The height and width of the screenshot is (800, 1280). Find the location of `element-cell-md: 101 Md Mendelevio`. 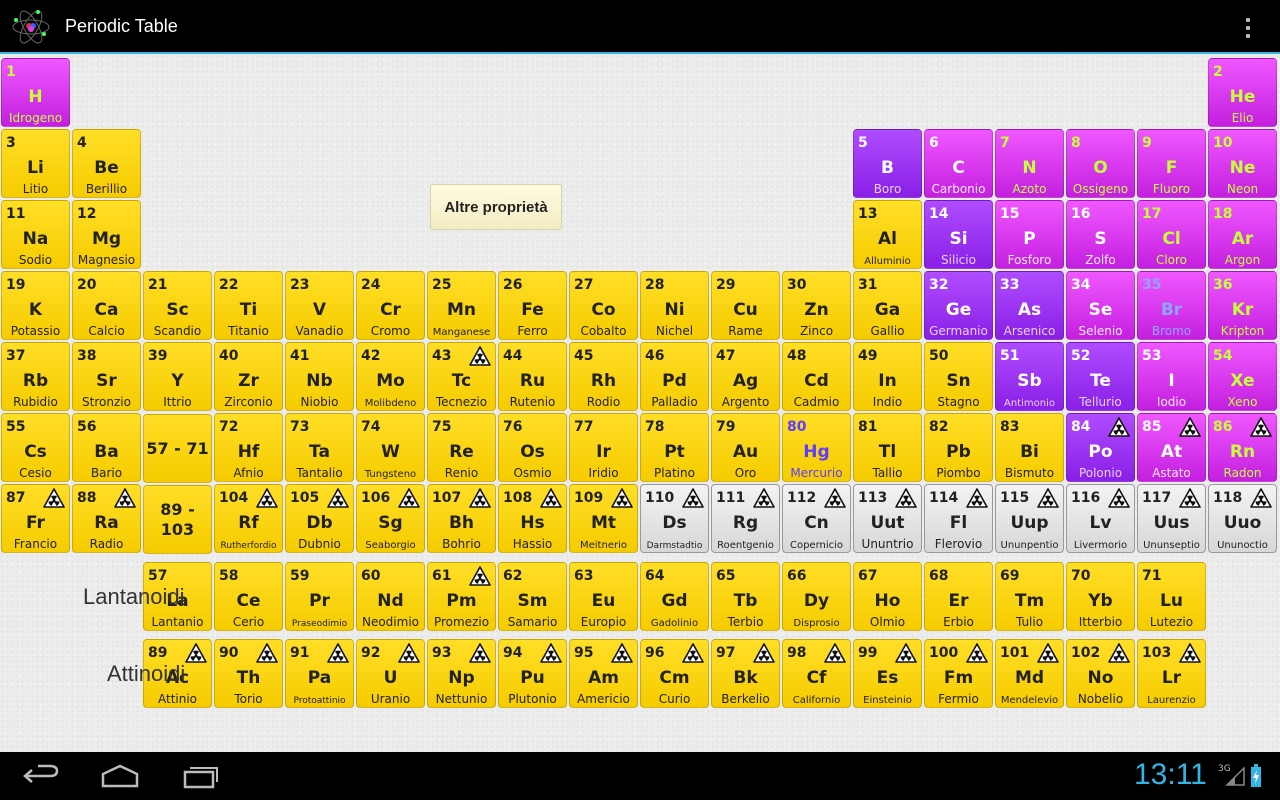

element-cell-md: 101 Md Mendelevio is located at coordinates (1029, 673).